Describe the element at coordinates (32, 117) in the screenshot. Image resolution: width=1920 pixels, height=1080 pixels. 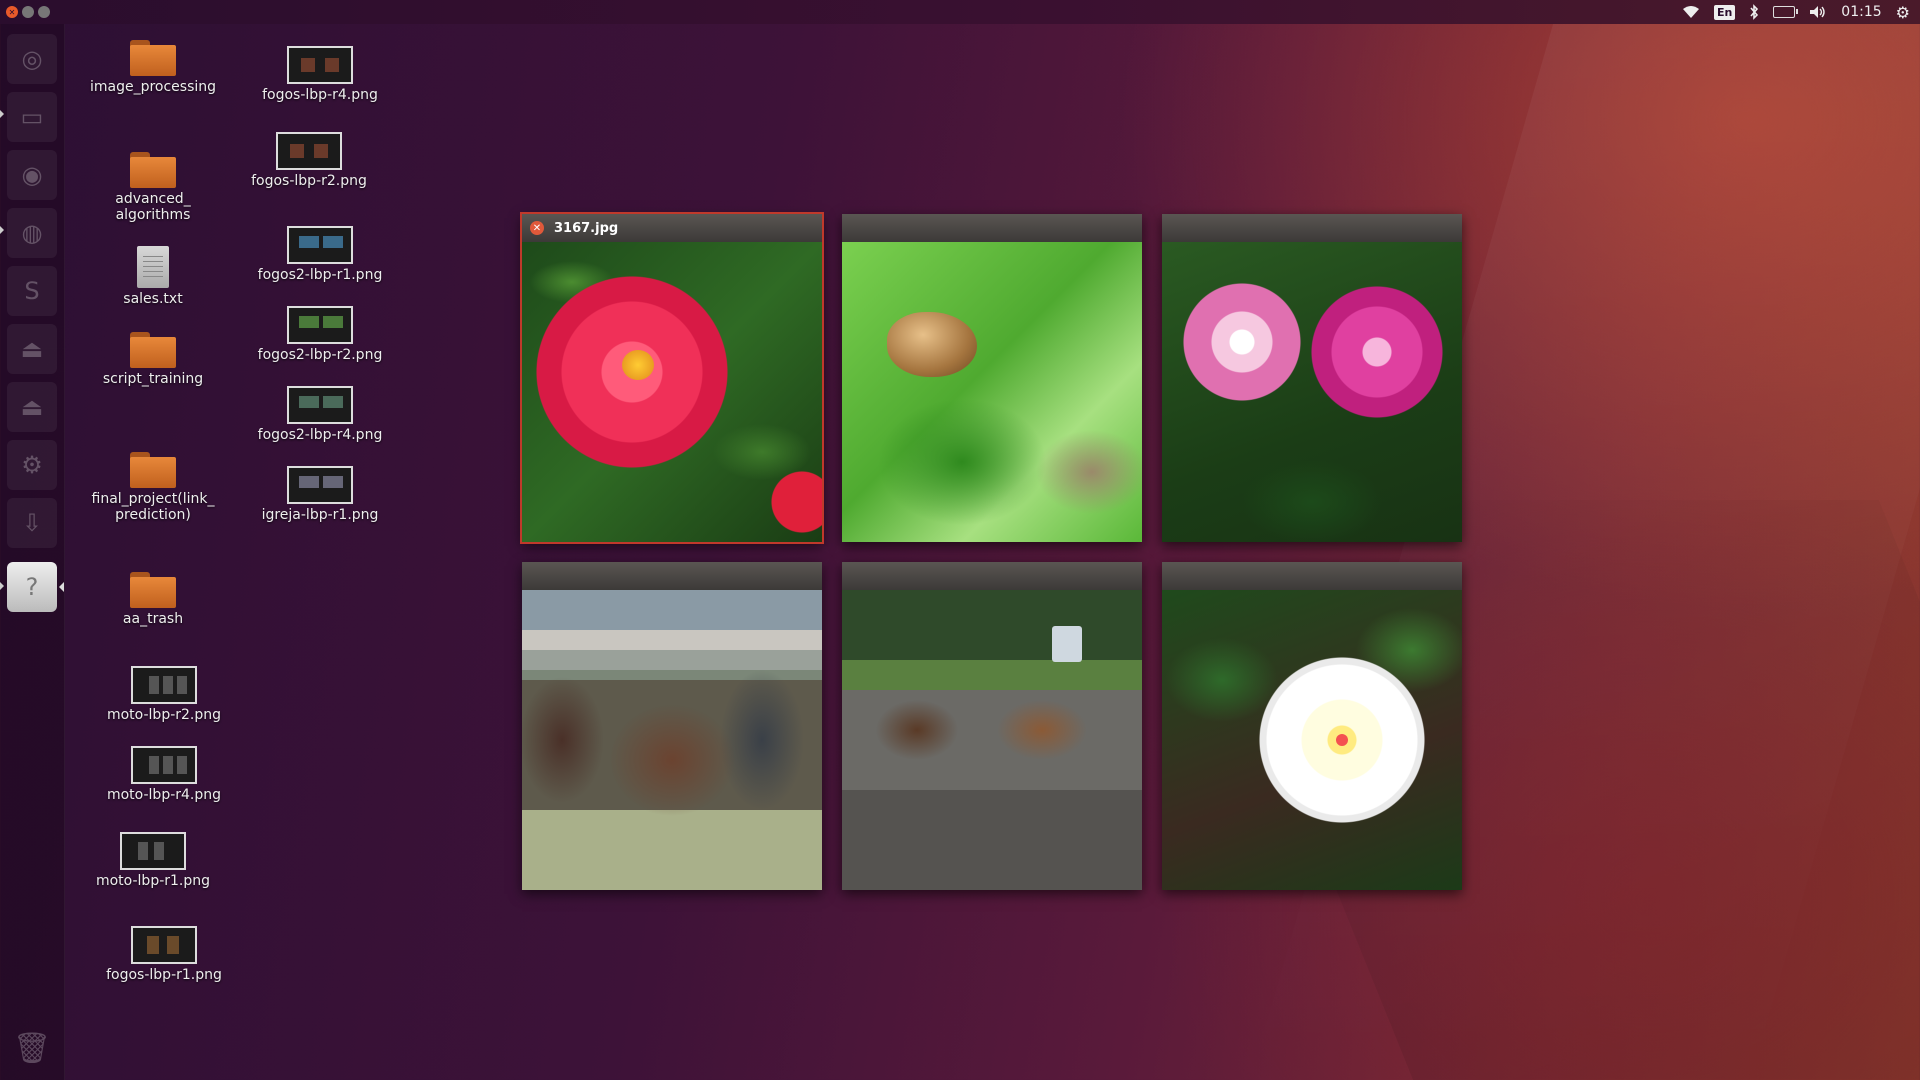
I see `files-icon: ▭` at that location.